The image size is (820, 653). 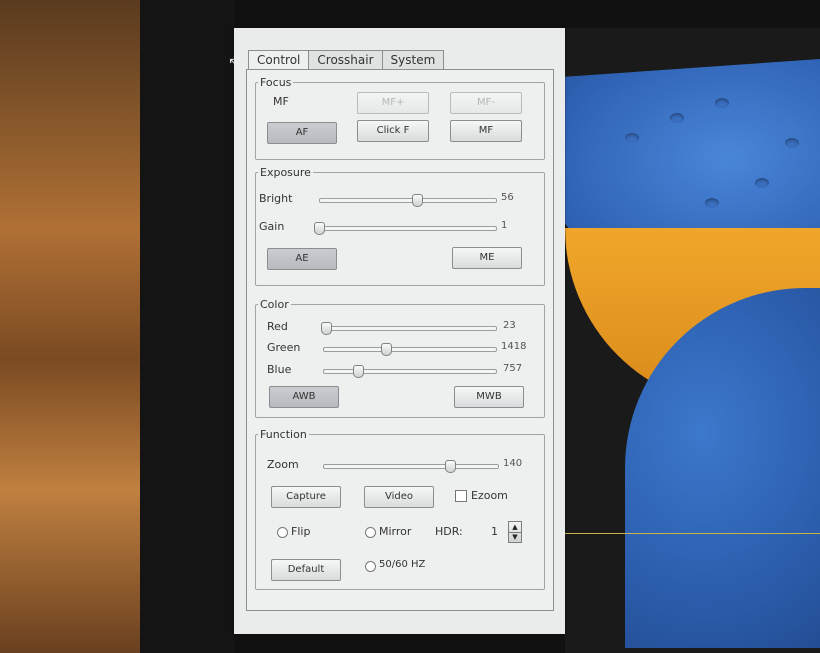 I want to click on hdr-spinner: ▲ ▼, so click(x=515, y=532).